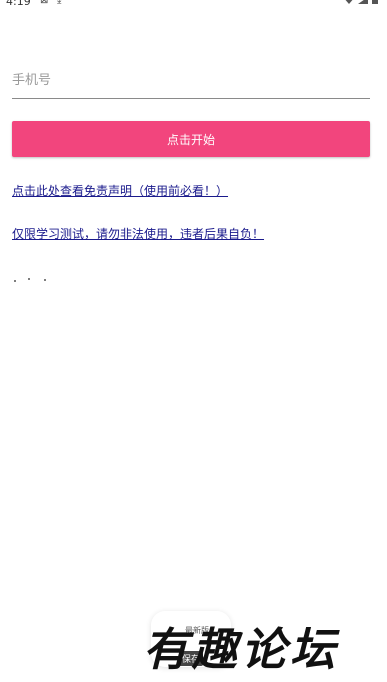 This screenshot has width=387, height=682. I want to click on toast-save-button: 保存, so click(191, 658).